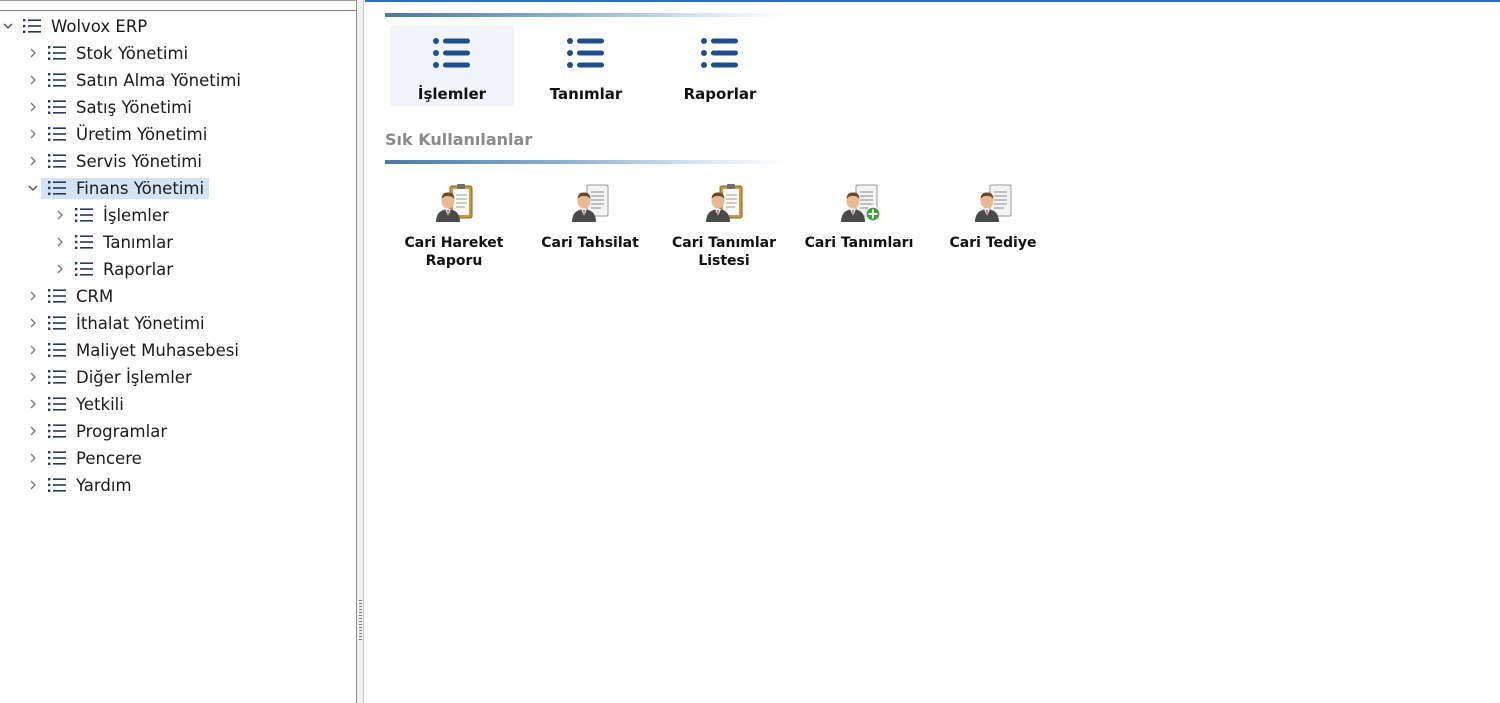 The height and width of the screenshot is (703, 1500). Describe the element at coordinates (138, 269) in the screenshot. I see `tree-item-label: Raporlar` at that location.